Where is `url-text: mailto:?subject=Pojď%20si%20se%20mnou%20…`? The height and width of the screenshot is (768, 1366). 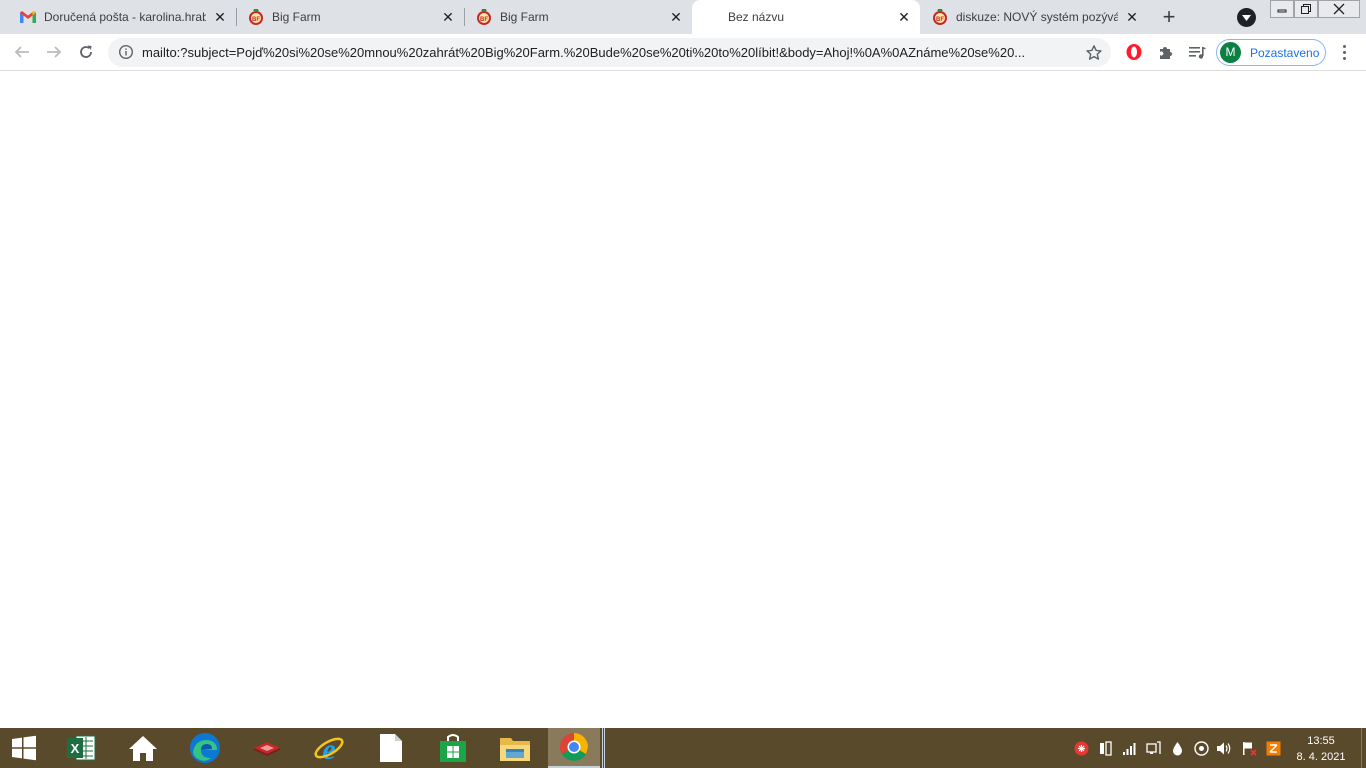
url-text: mailto:?subject=Pojď%20si%20se%20mnou%20… is located at coordinates (584, 52).